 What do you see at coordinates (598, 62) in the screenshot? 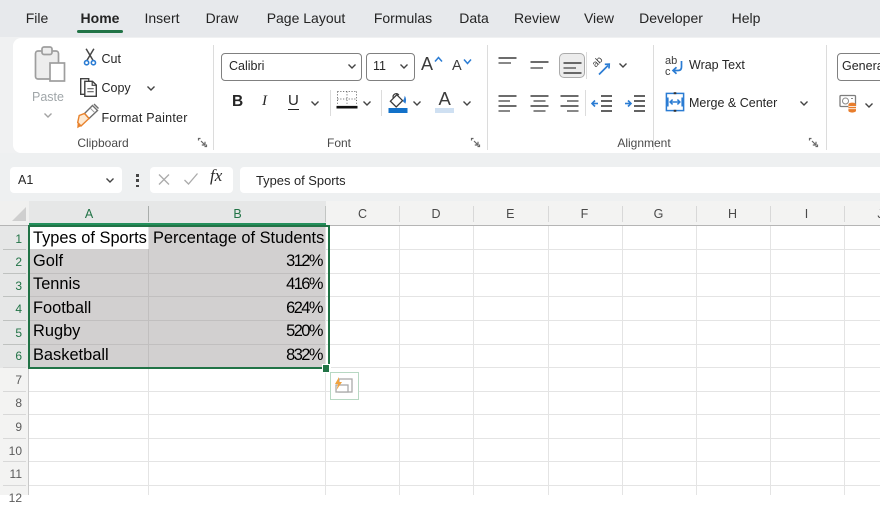
I see `svg-text: ab` at bounding box center [598, 62].